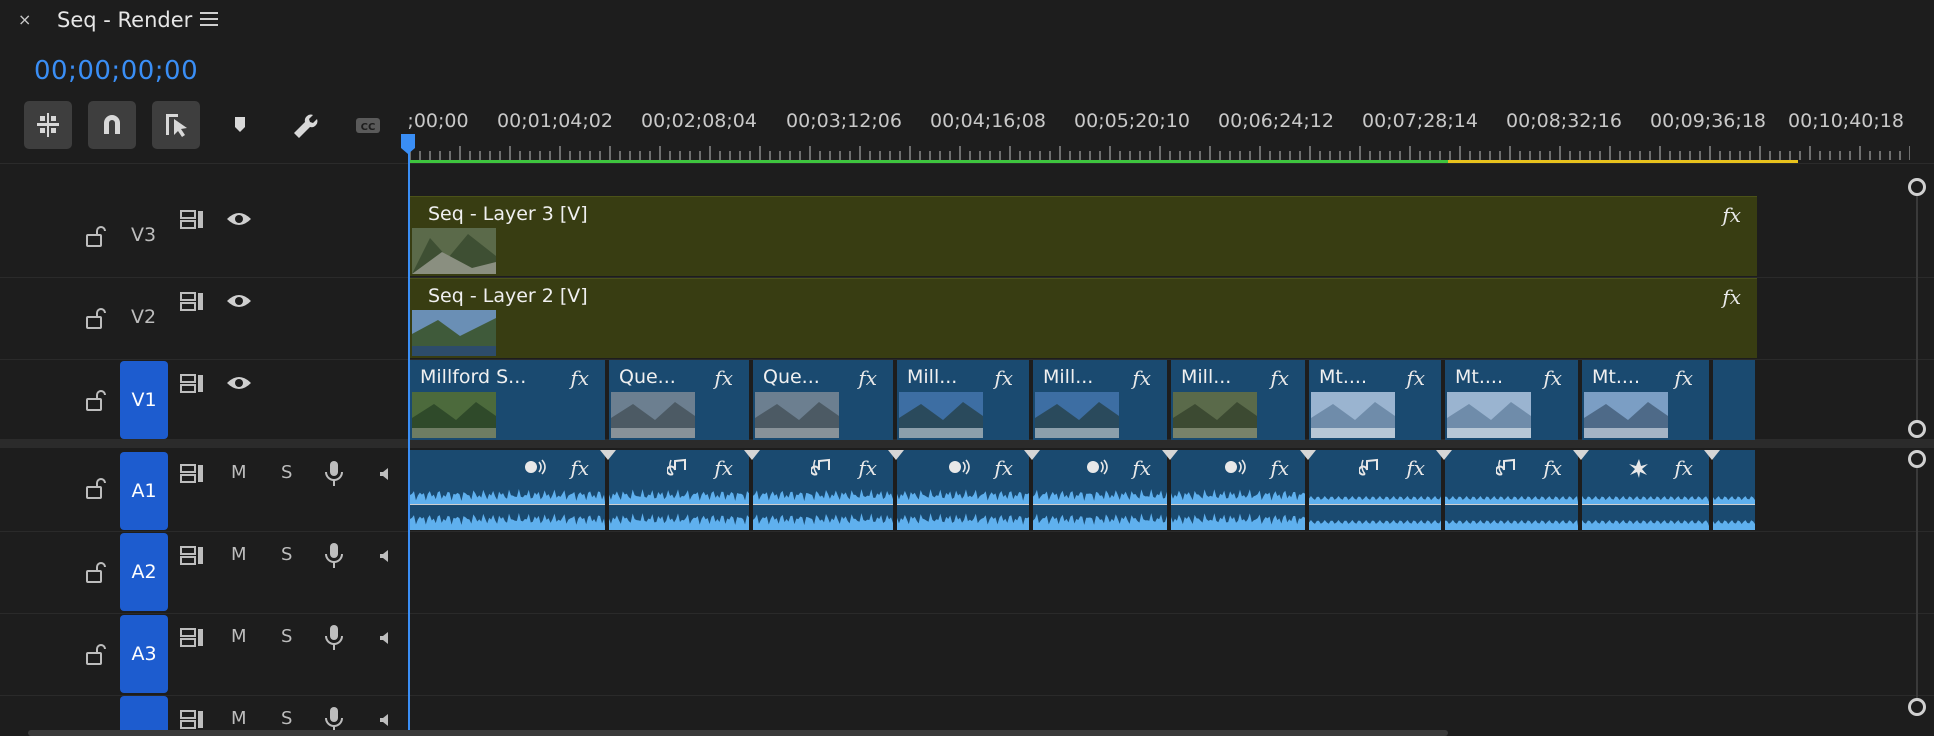  What do you see at coordinates (48, 125) in the screenshot?
I see `insert-overwrite-sequences-button` at bounding box center [48, 125].